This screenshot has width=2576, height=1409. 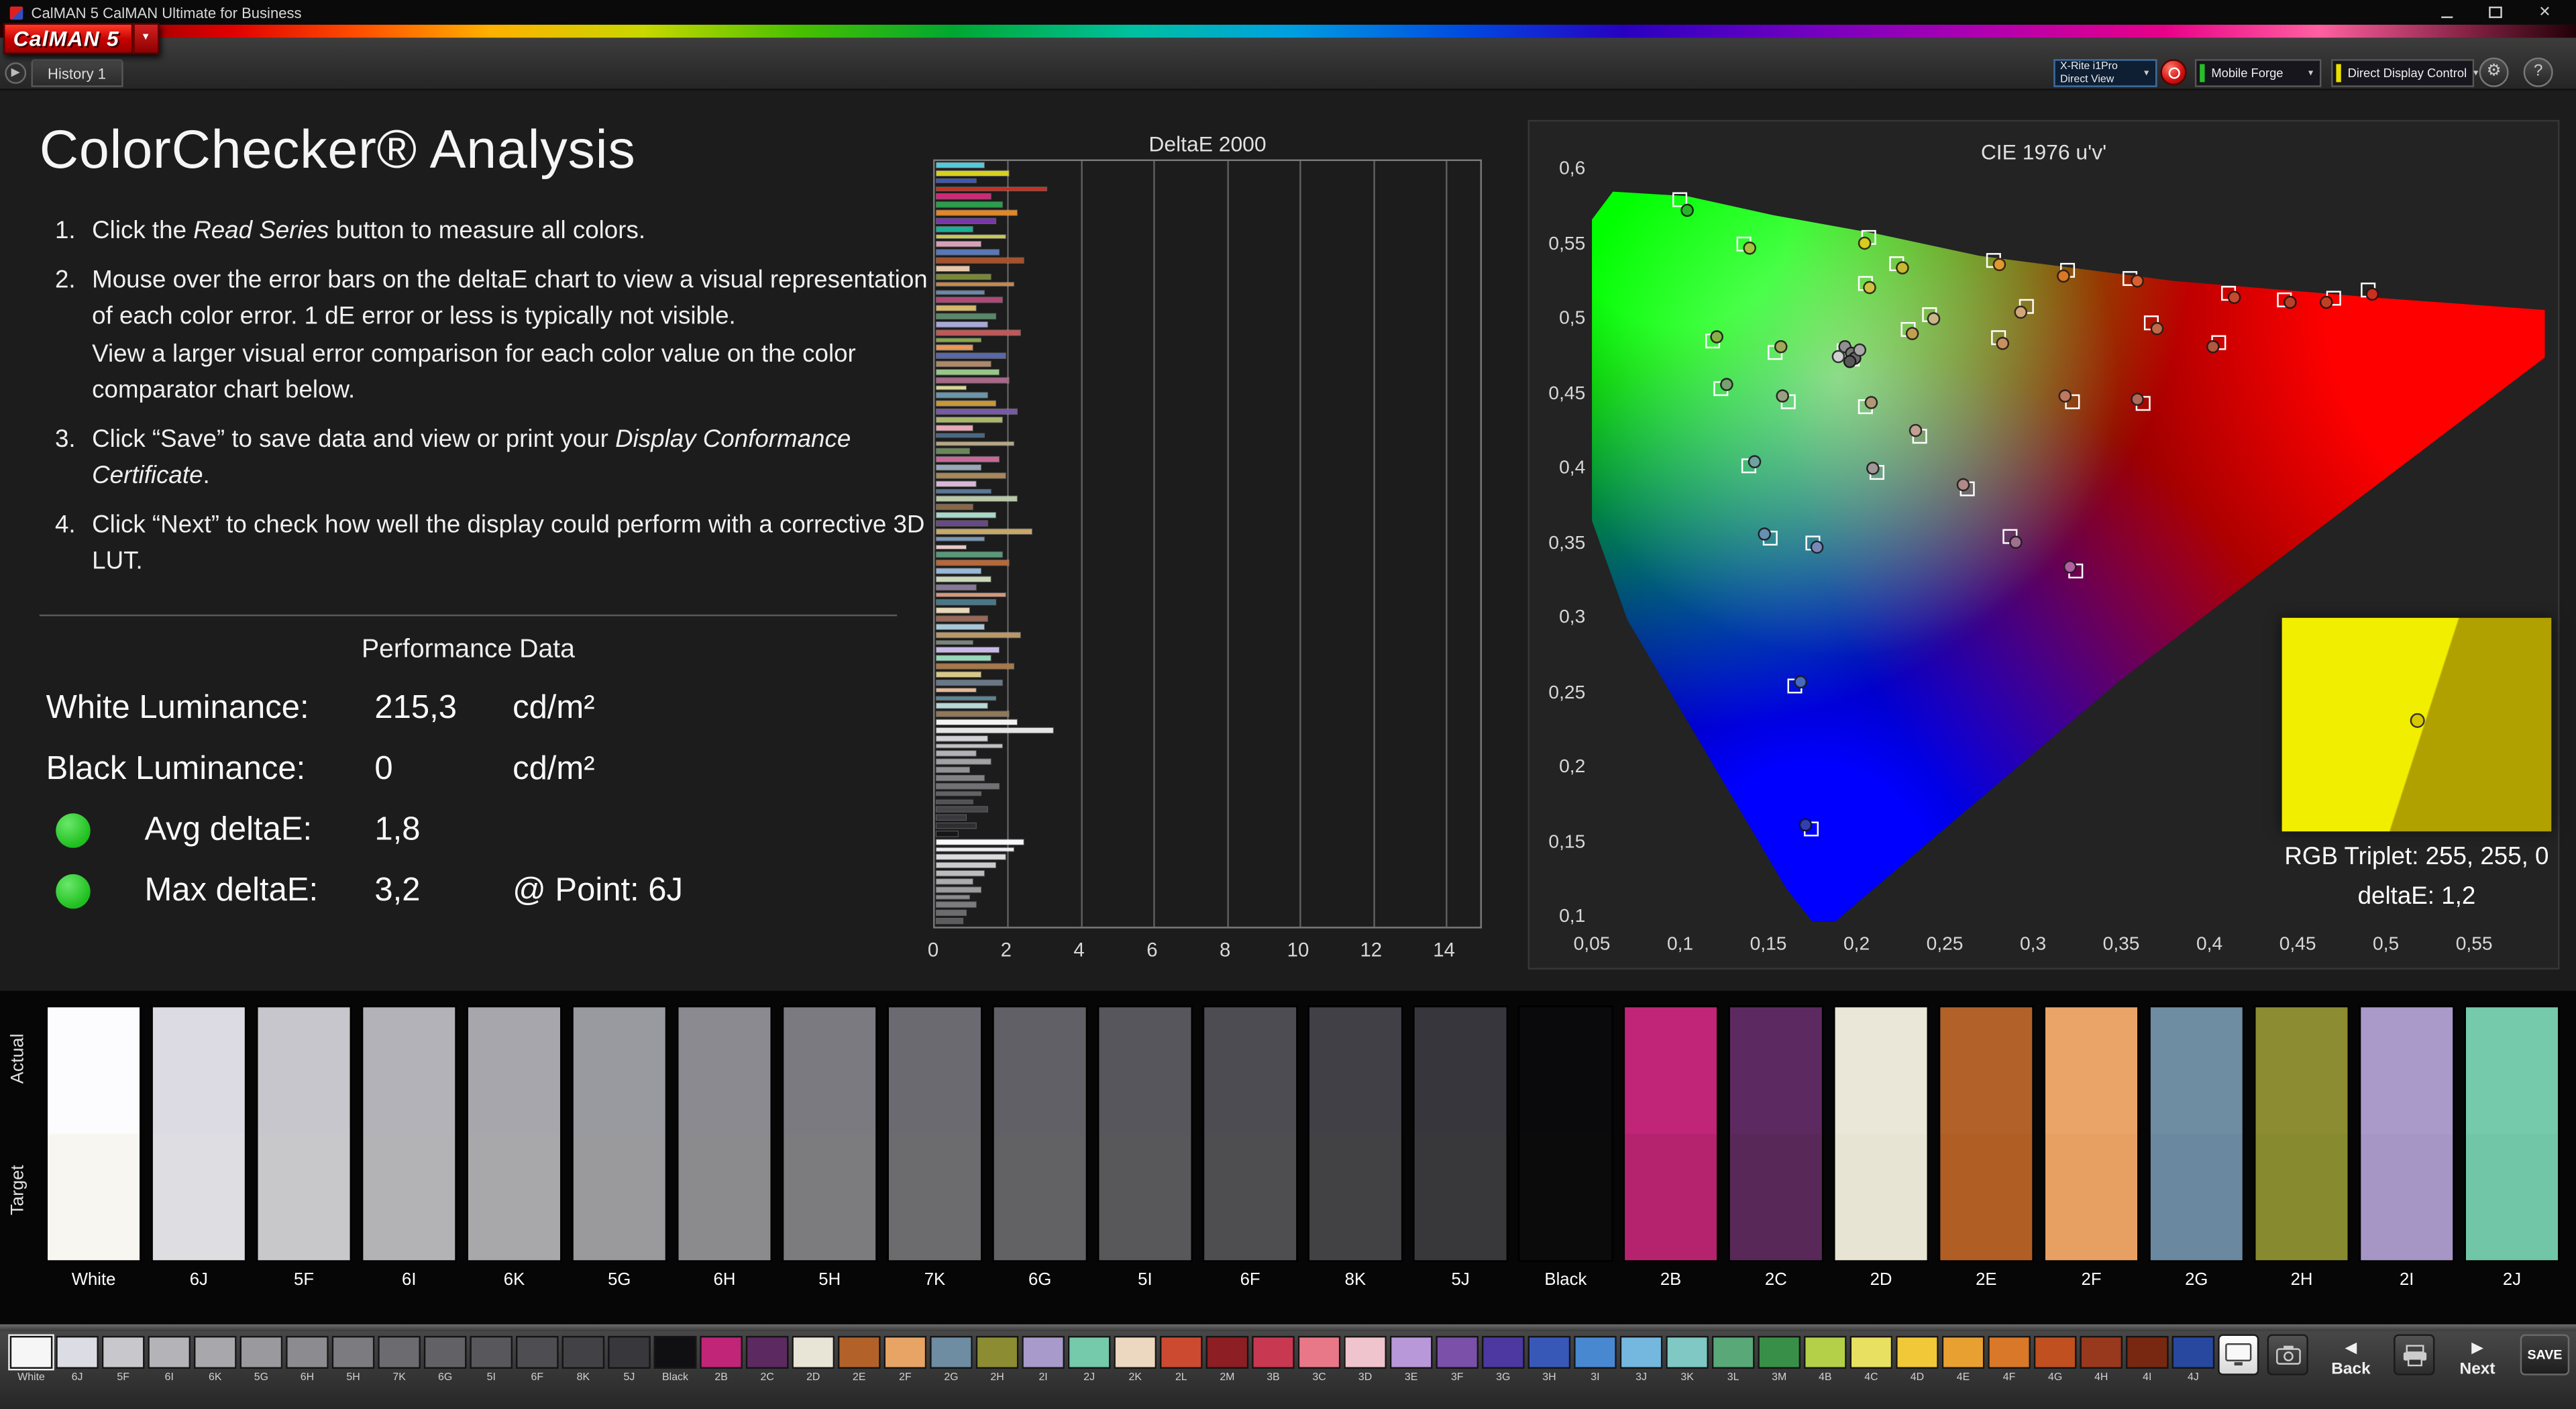 What do you see at coordinates (1871, 1359) in the screenshot?
I see `filmstrip-swatch: 4C` at bounding box center [1871, 1359].